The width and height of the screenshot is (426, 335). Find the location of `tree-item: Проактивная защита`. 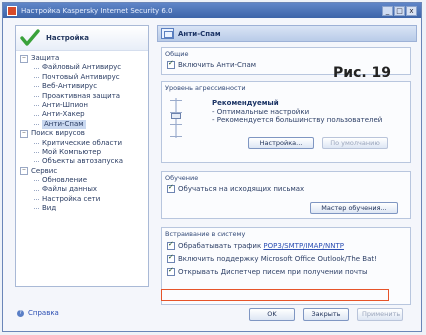

tree-item: Проактивная защита is located at coordinates (83, 96).